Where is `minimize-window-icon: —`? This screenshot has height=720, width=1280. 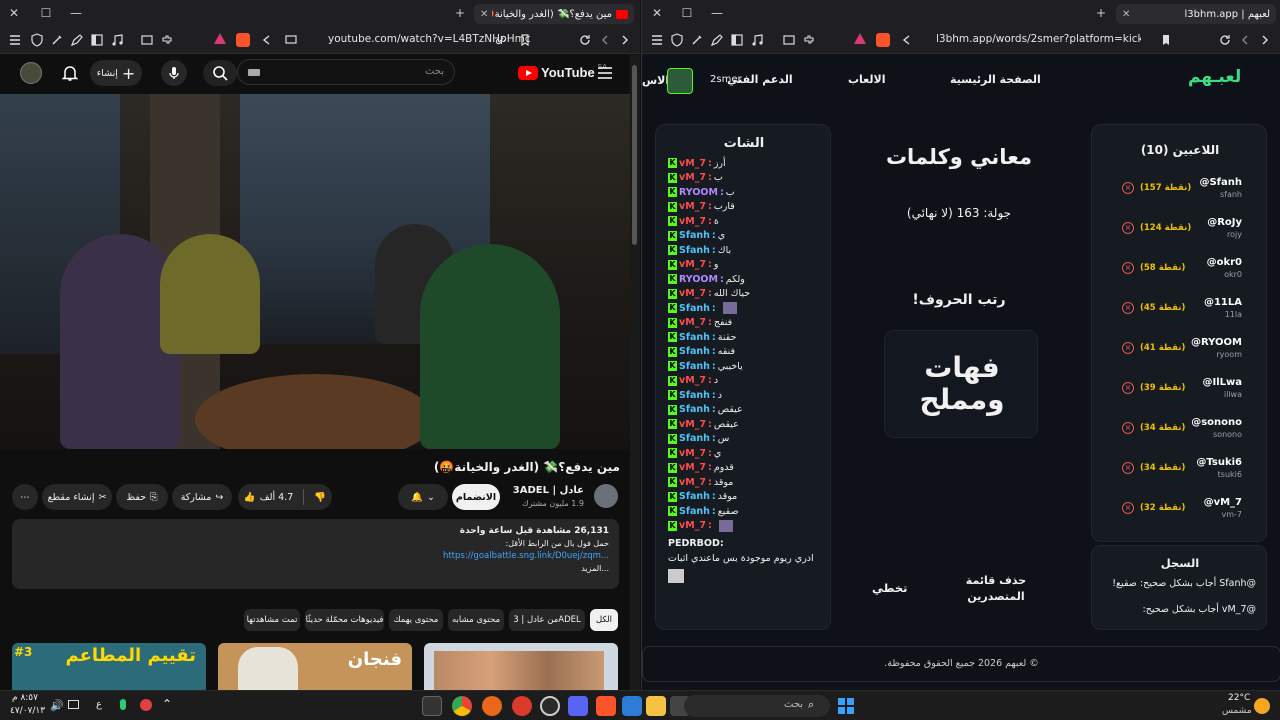
minimize-window-icon: — is located at coordinates (717, 13).